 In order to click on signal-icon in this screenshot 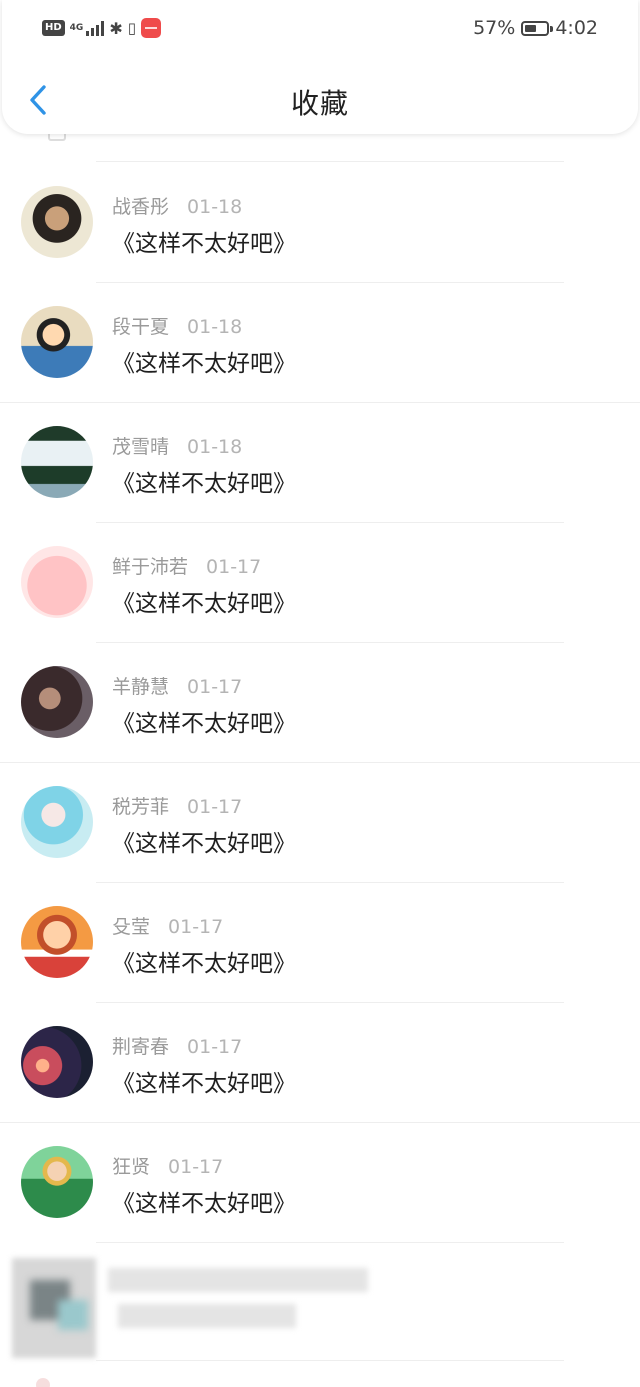, I will do `click(95, 28)`.